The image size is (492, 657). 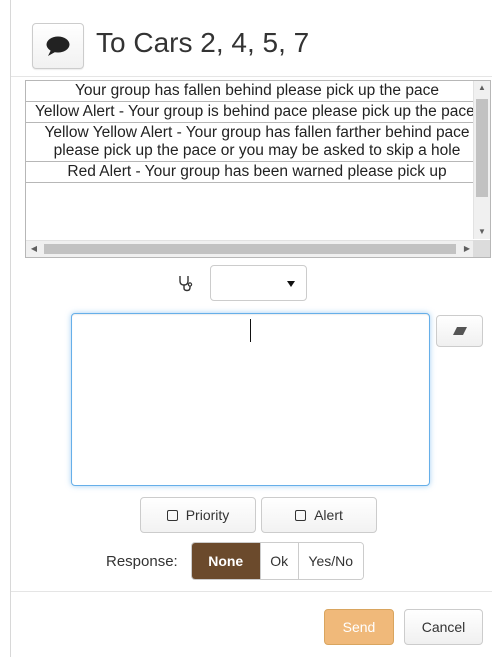 What do you see at coordinates (291, 284) in the screenshot?
I see `chevron-down-icon` at bounding box center [291, 284].